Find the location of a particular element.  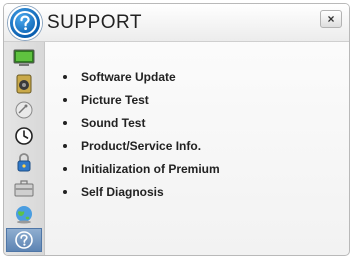

sidebar-item-support is located at coordinates (24, 240).